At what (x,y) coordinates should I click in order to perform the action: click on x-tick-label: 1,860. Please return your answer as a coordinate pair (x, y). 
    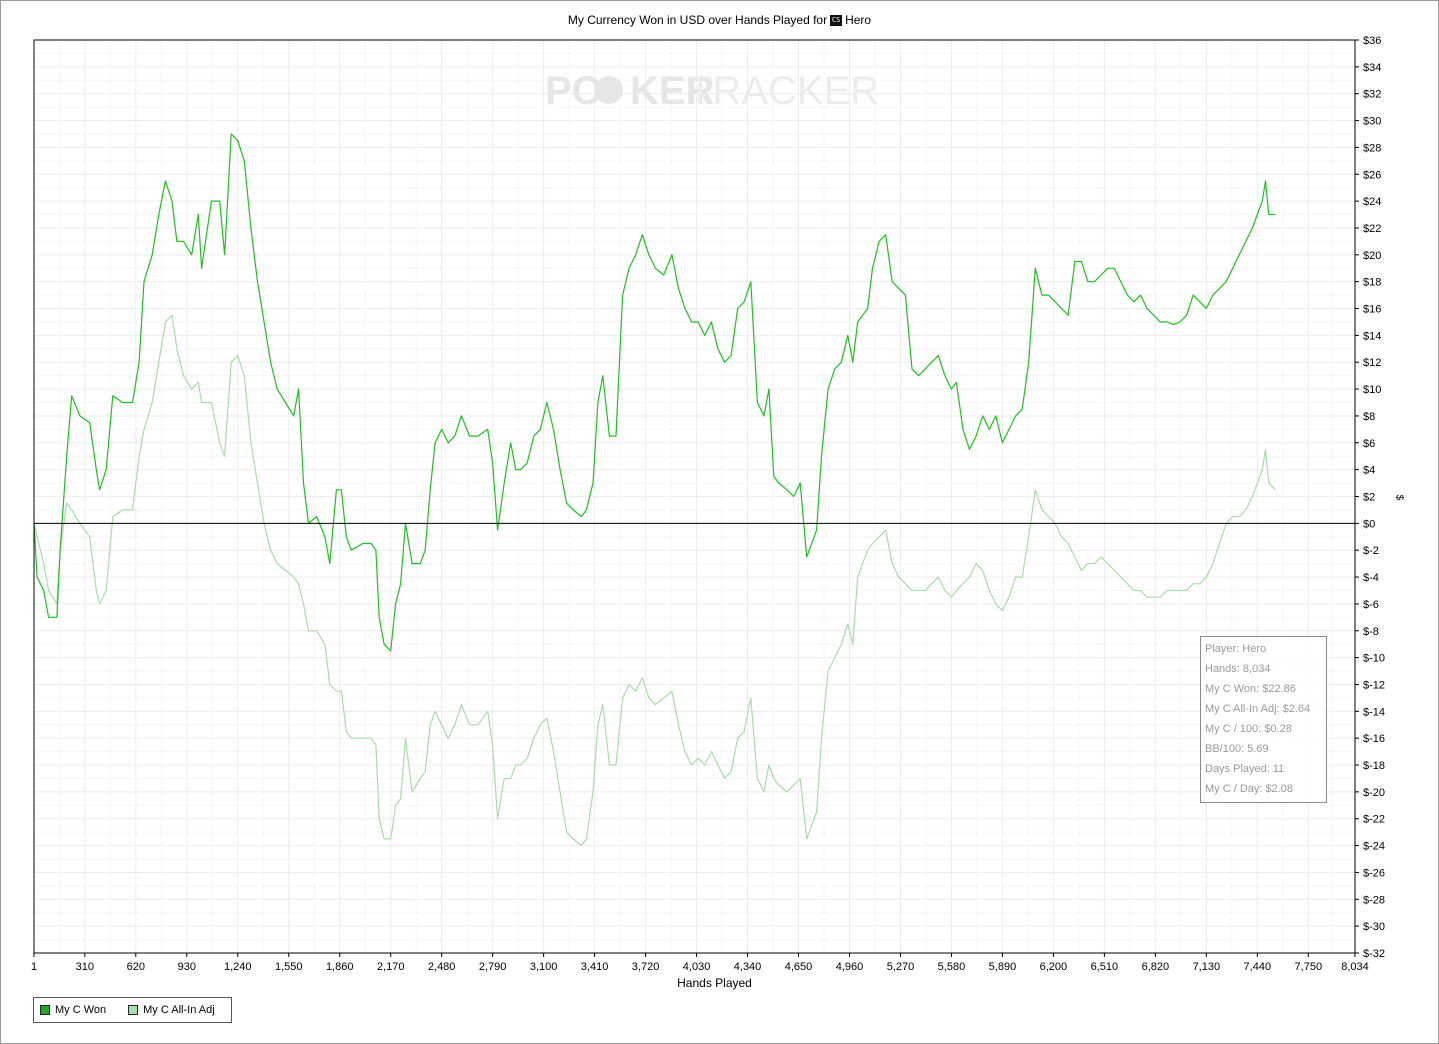
    Looking at the image, I should click on (340, 967).